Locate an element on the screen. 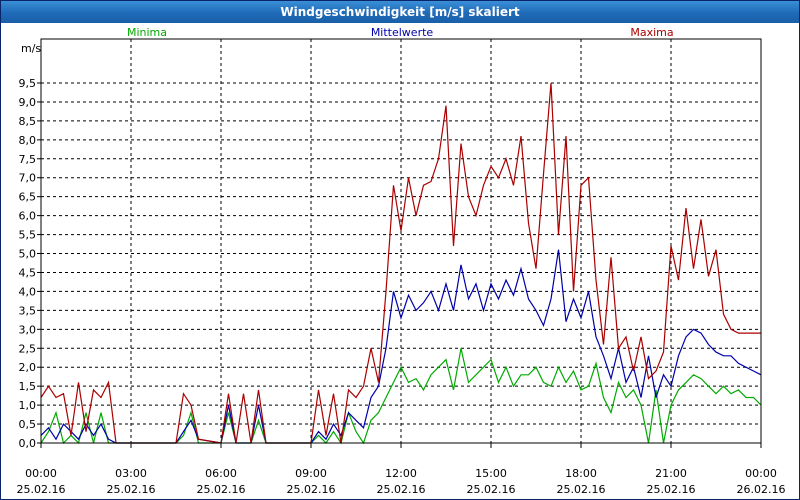 Image resolution: width=800 pixels, height=500 pixels. x-tick-label-date: 26.02.16 is located at coordinates (761, 489).